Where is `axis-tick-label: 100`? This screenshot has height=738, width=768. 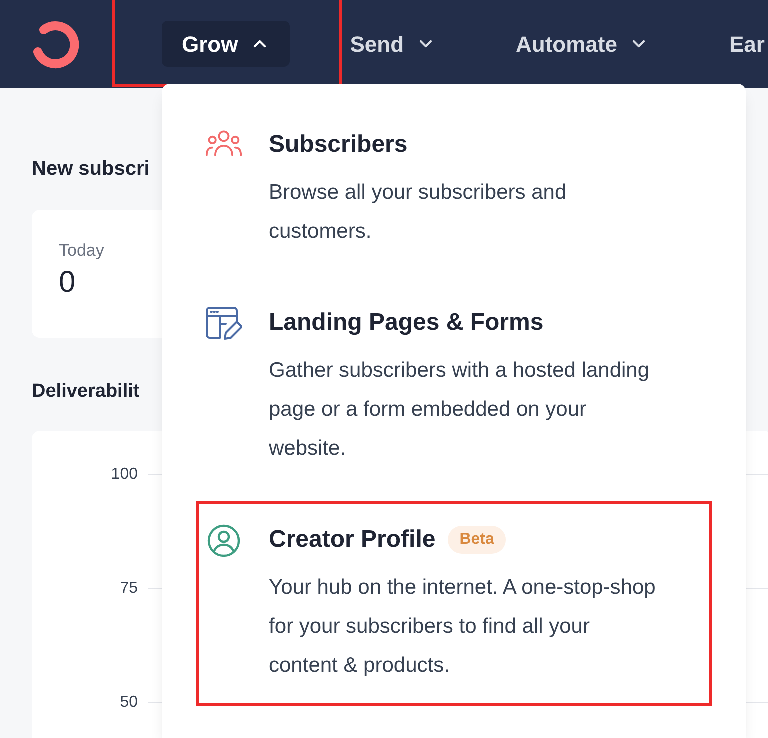
axis-tick-label: 100 is located at coordinates (124, 474).